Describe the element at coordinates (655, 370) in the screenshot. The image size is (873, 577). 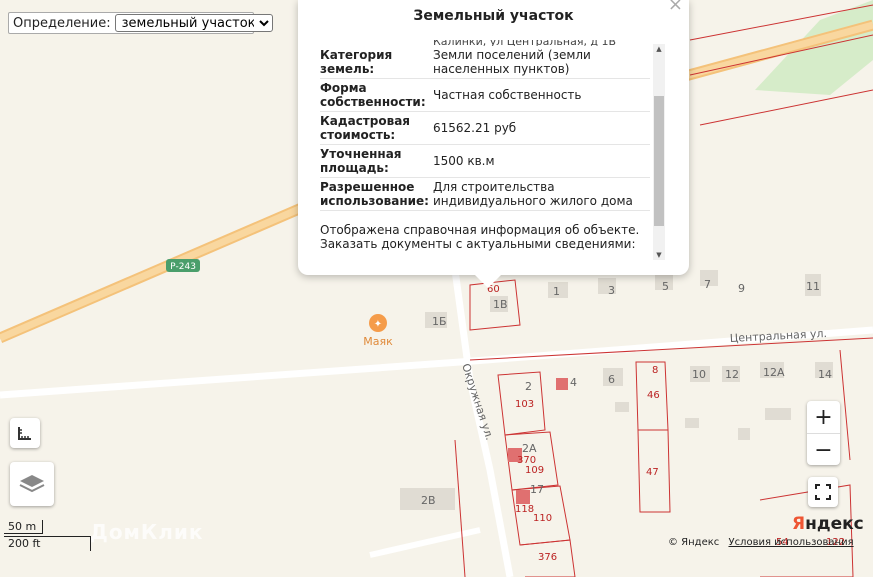
I see `house-number: 8` at that location.